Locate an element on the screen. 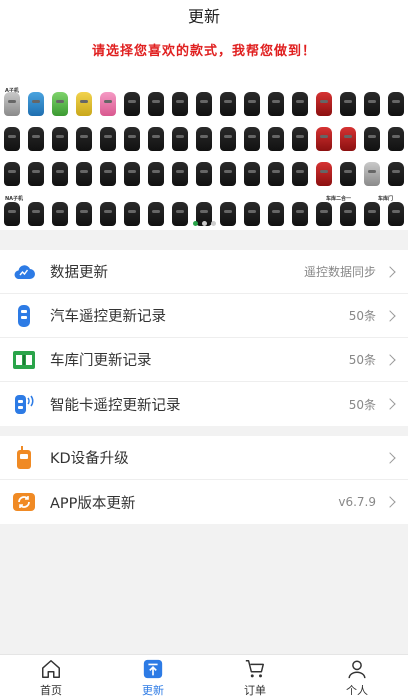  item-label: 智能卡遥控更新记录 is located at coordinates (115, 405).